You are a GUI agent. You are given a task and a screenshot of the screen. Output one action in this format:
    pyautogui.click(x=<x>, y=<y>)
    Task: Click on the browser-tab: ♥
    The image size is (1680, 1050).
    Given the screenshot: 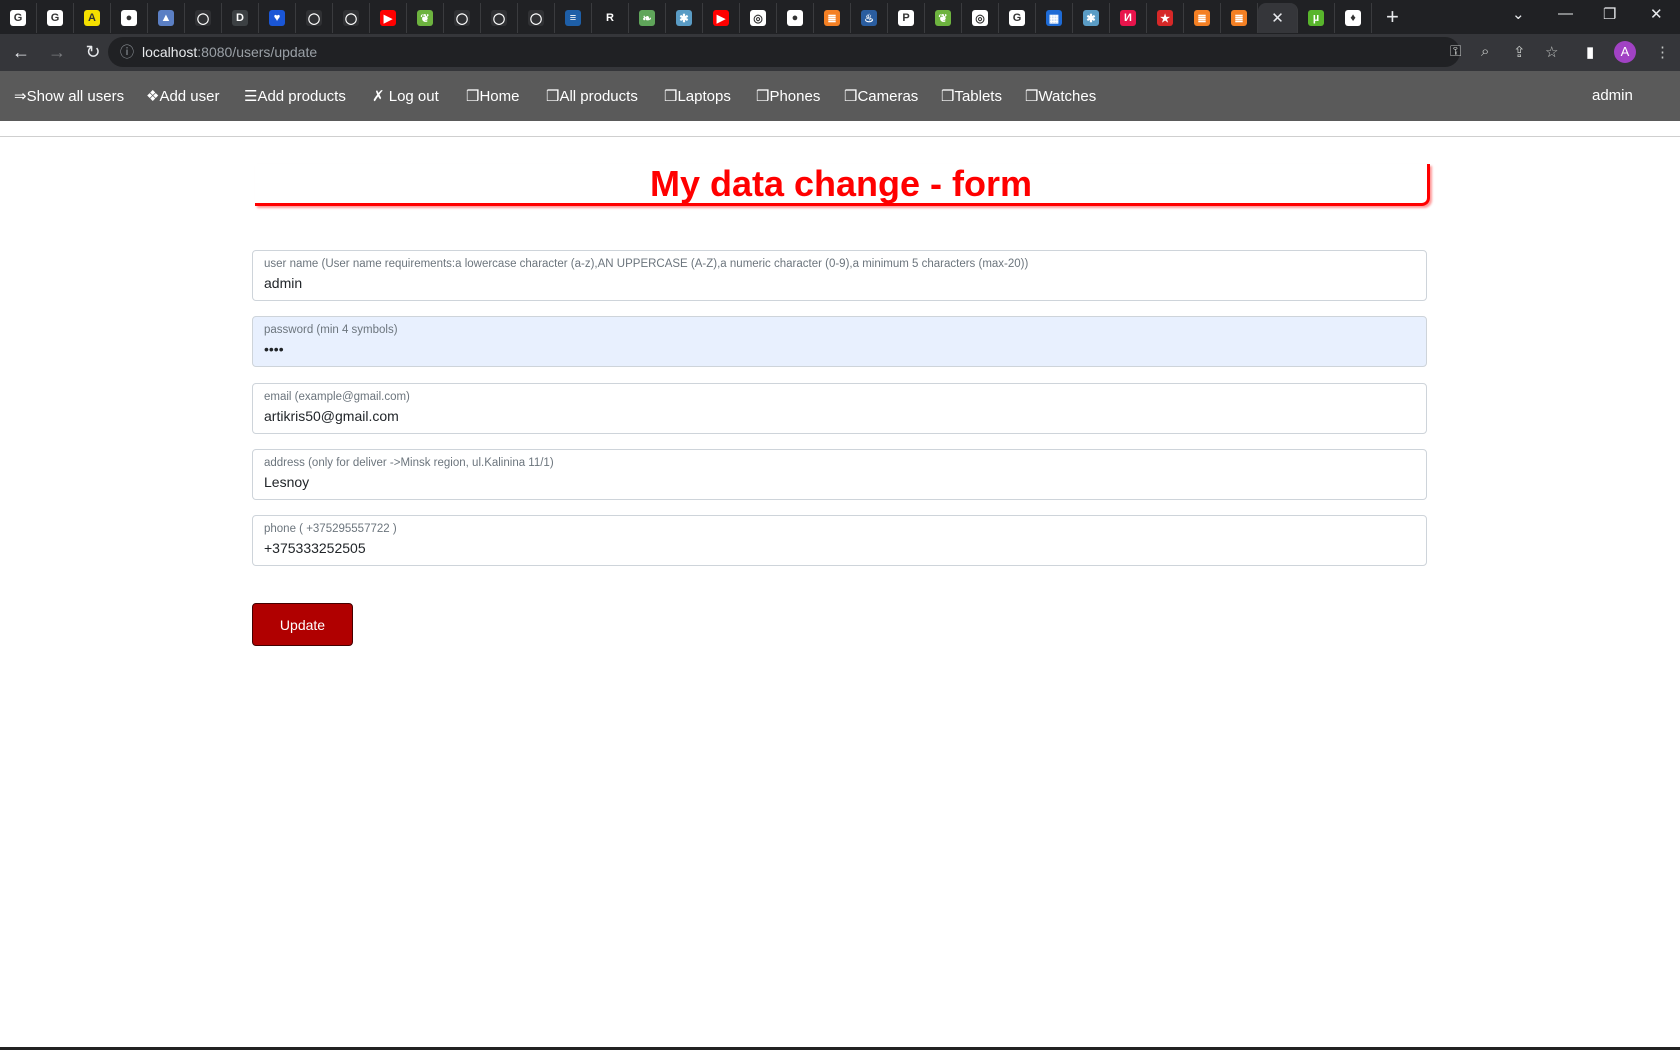 What is the action you would take?
    pyautogui.click(x=277, y=18)
    